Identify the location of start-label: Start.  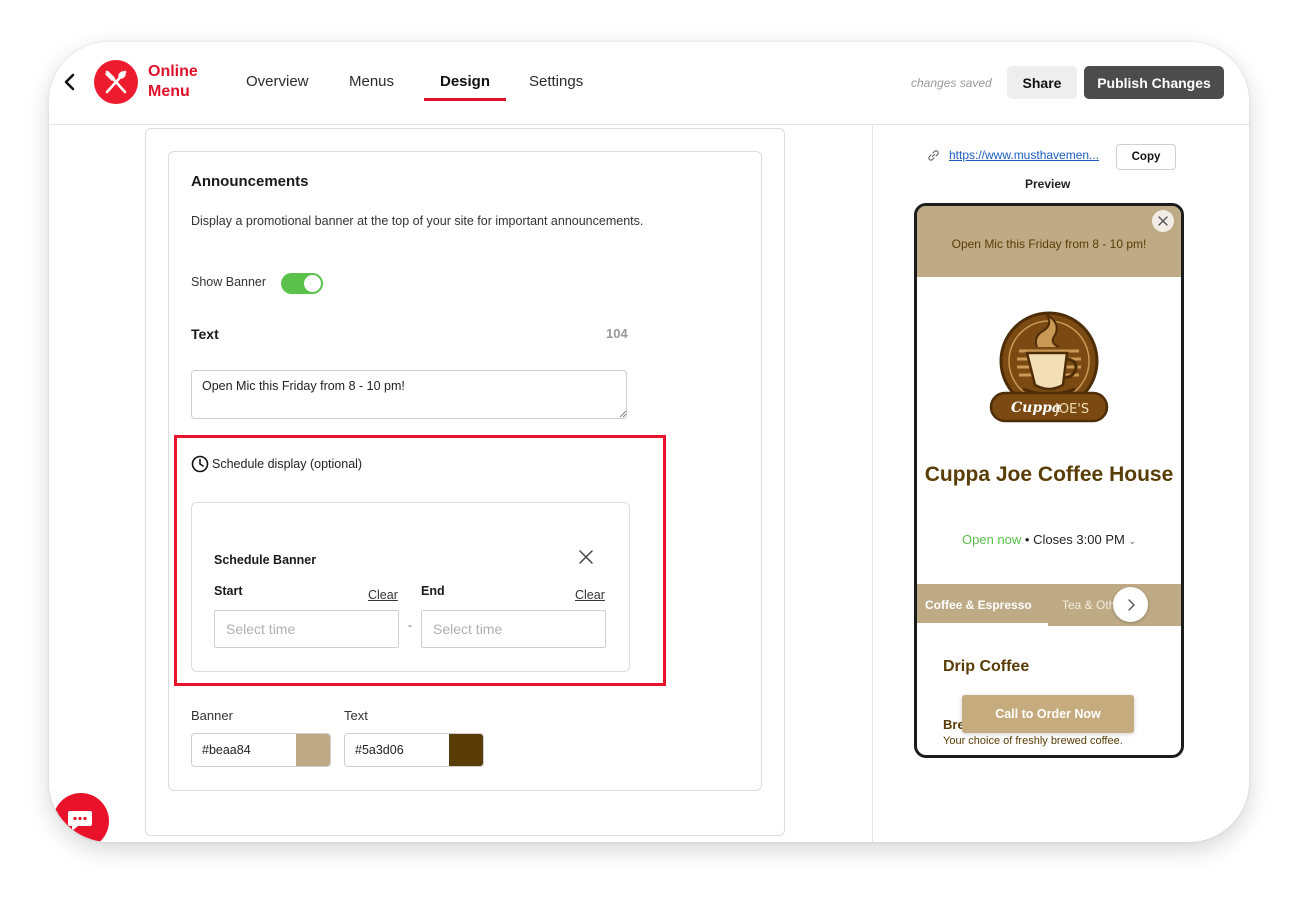
(228, 591).